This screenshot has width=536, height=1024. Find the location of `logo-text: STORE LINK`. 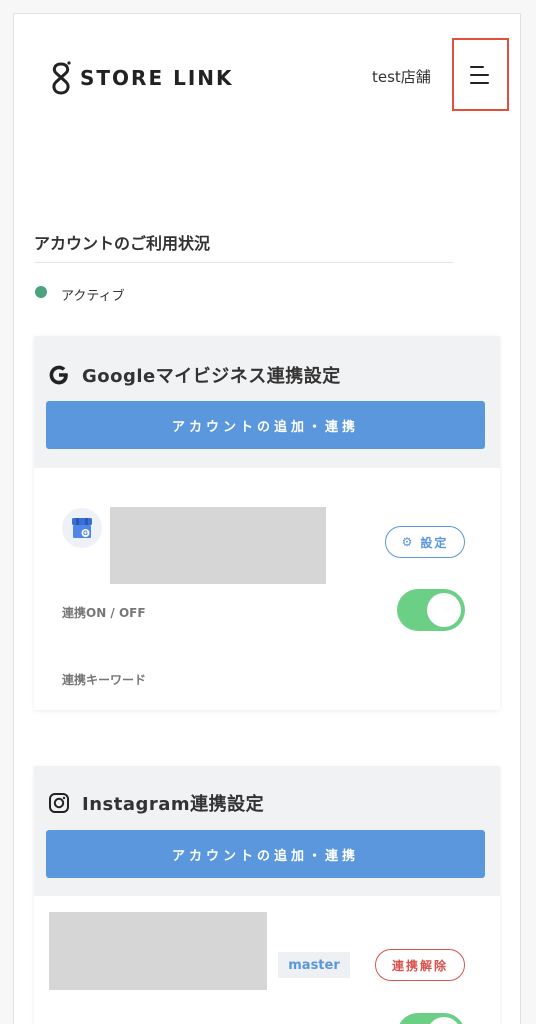

logo-text: STORE LINK is located at coordinates (157, 78).